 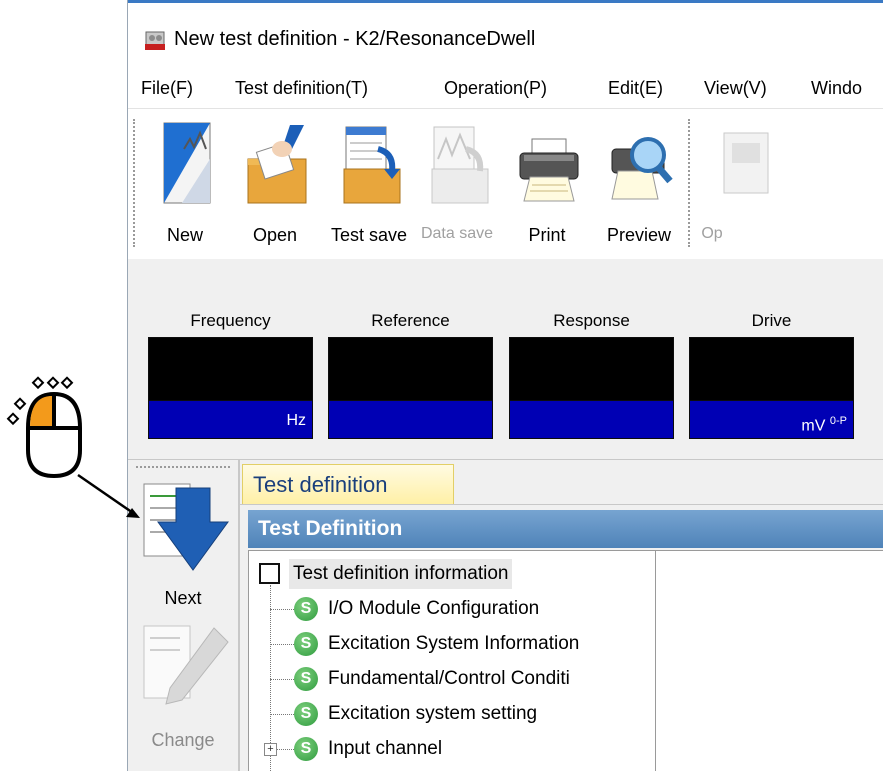 What do you see at coordinates (275, 235) in the screenshot?
I see `open-label: Open` at bounding box center [275, 235].